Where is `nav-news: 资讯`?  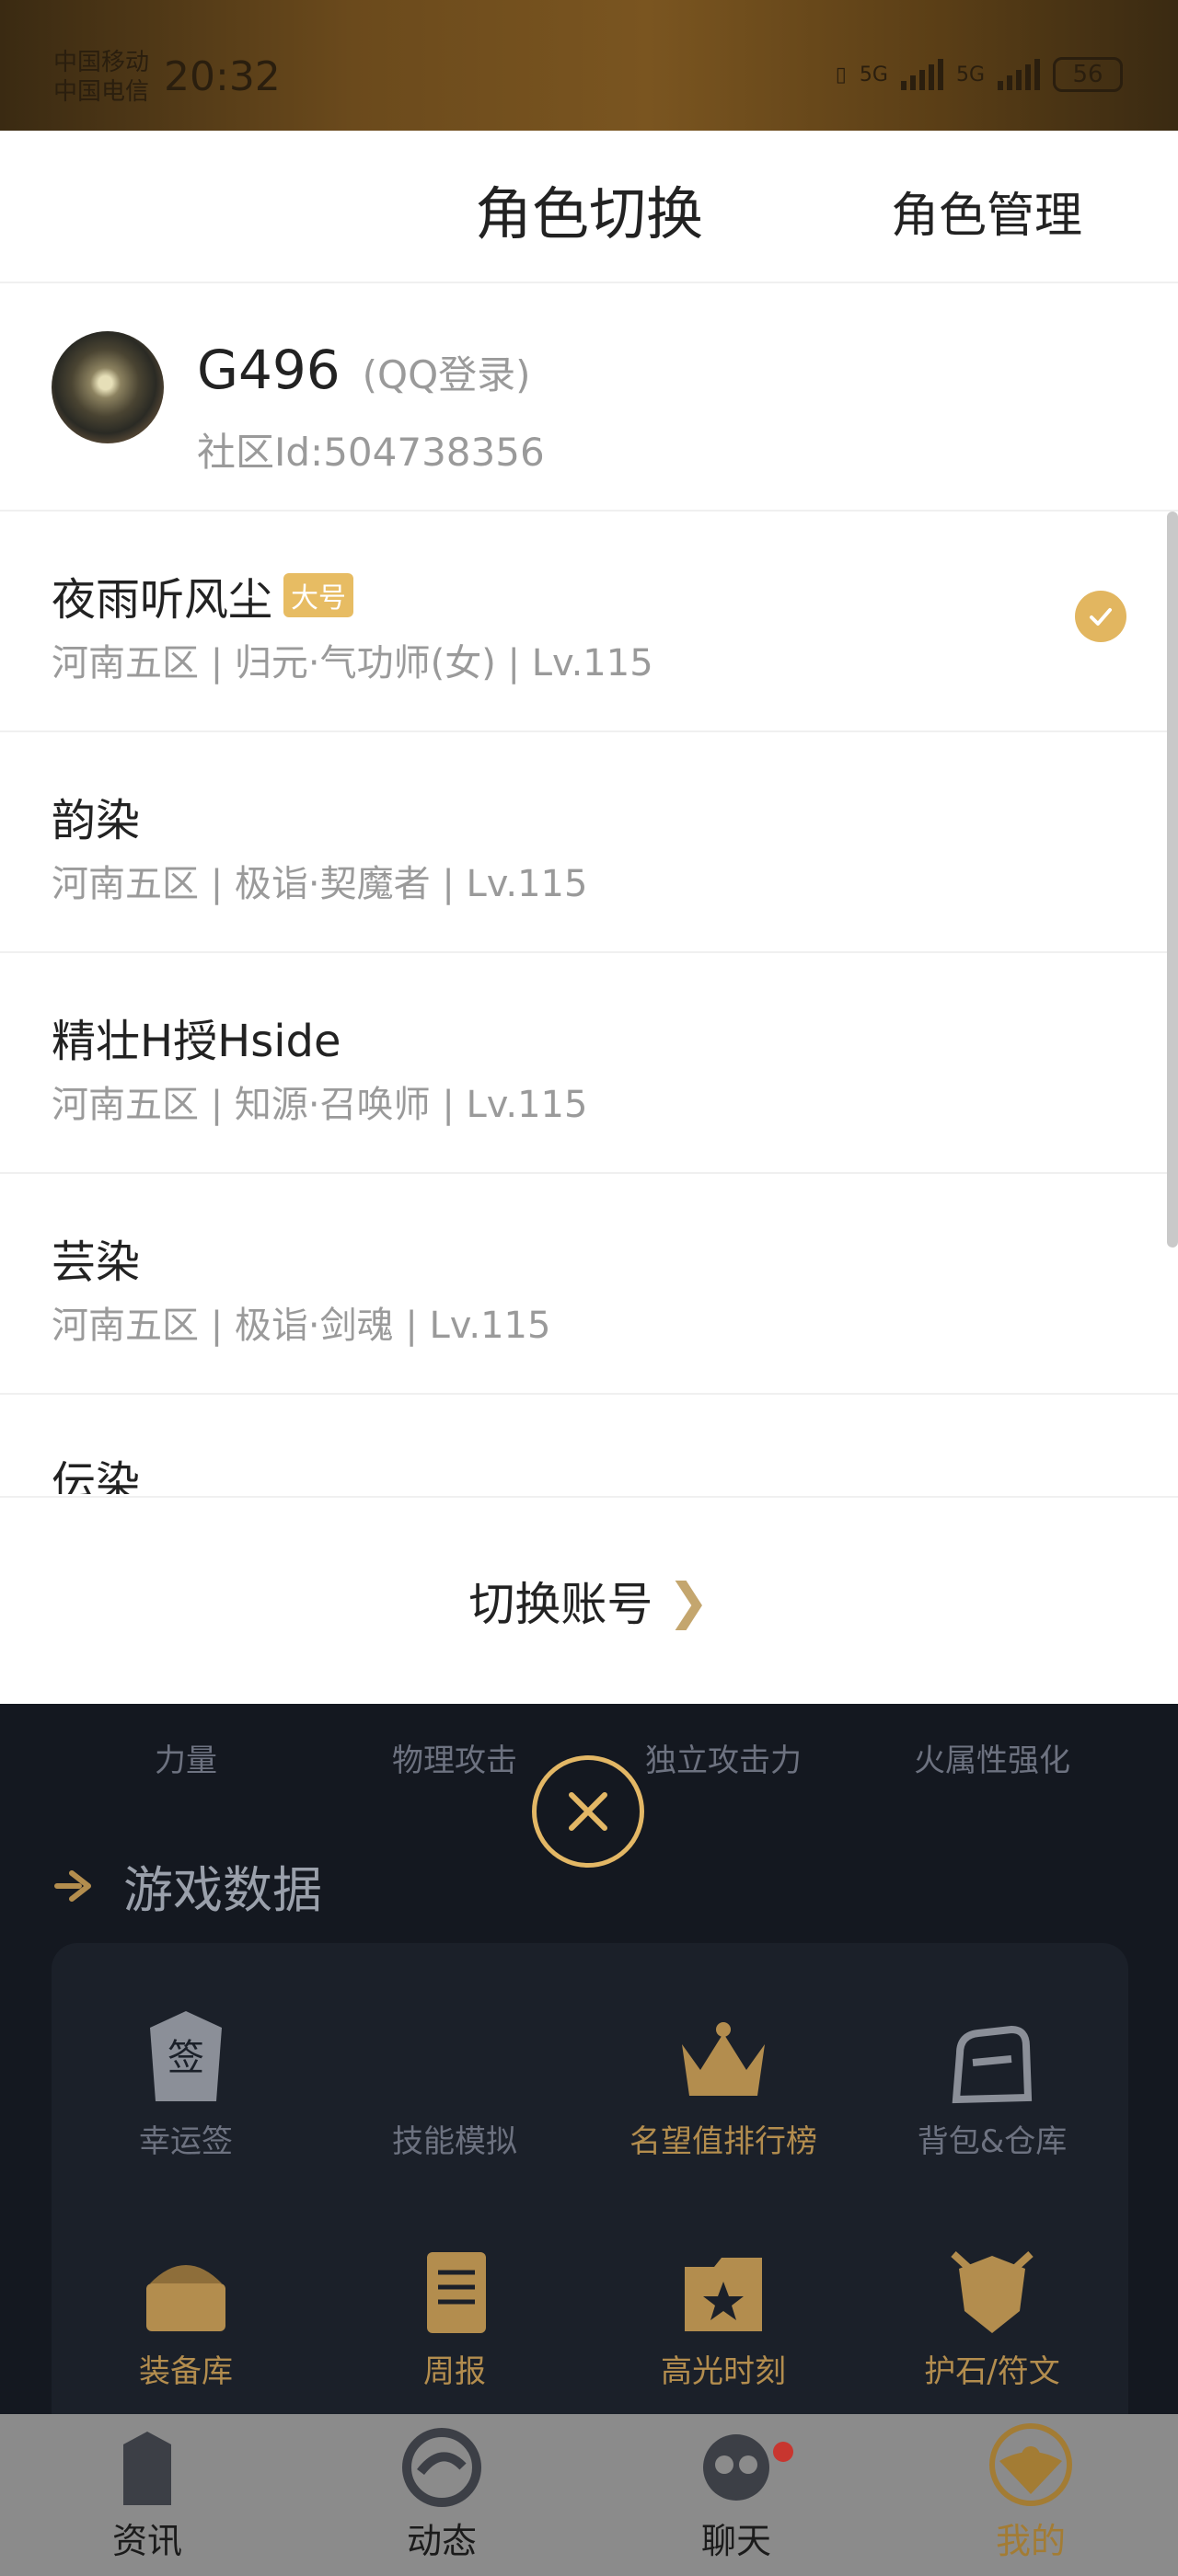
nav-news: 资讯 is located at coordinates (147, 2495).